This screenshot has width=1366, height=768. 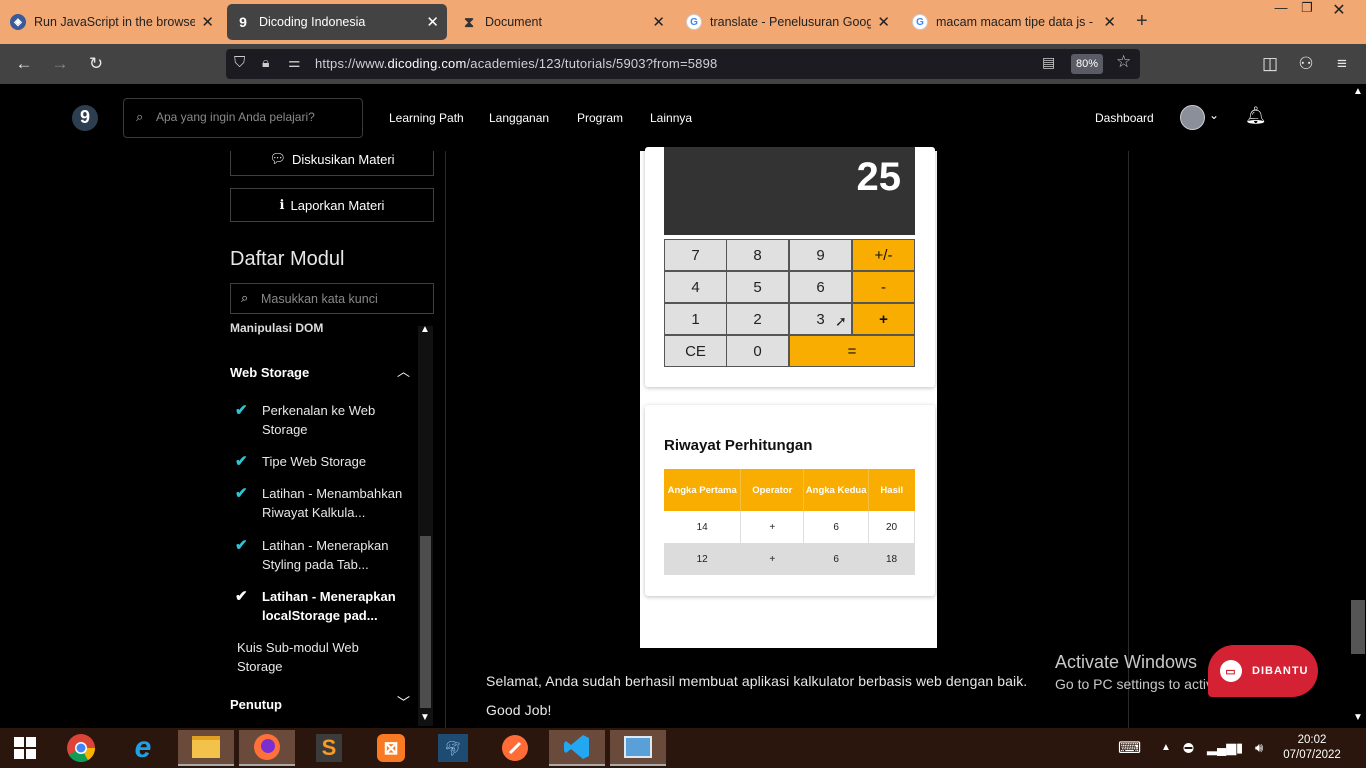 I want to click on key-5: 5, so click(x=757, y=287).